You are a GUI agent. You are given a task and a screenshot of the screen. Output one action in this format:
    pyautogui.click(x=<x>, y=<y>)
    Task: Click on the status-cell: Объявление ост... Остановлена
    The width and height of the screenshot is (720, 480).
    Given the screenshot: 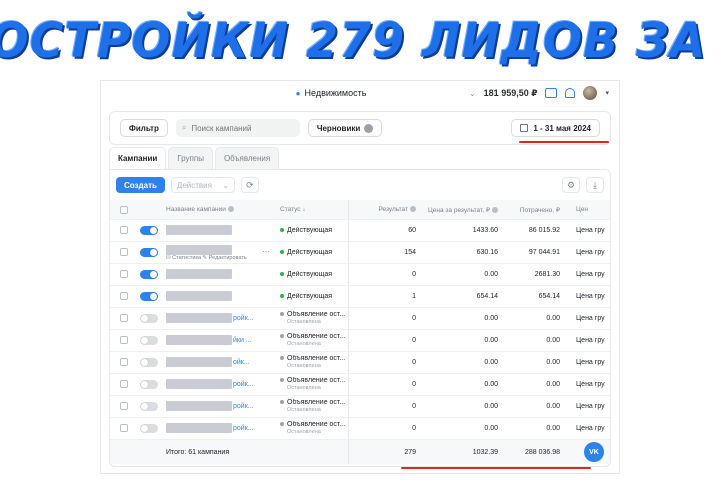 What is the action you would take?
    pyautogui.click(x=314, y=406)
    